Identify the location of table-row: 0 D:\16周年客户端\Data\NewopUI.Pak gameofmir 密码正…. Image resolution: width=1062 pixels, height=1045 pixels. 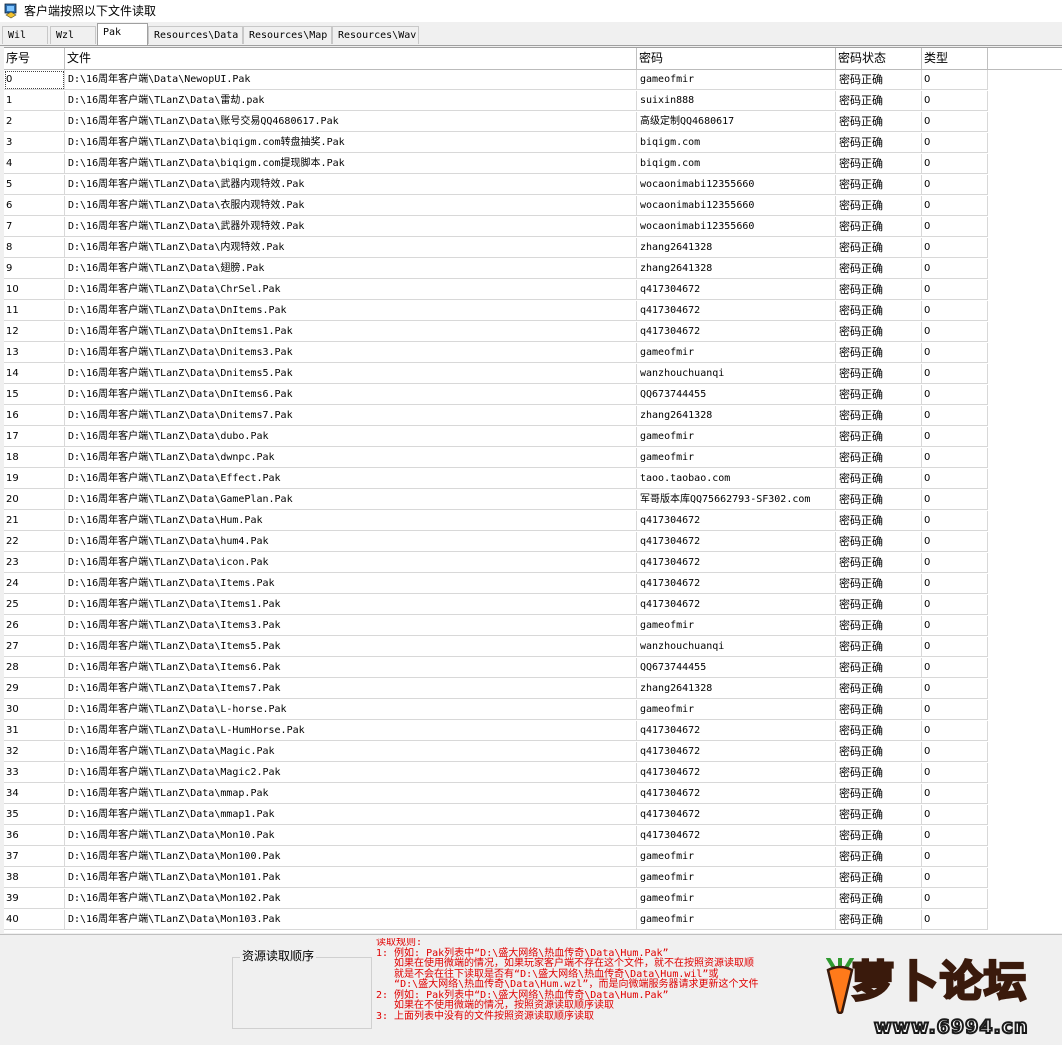
(533, 80).